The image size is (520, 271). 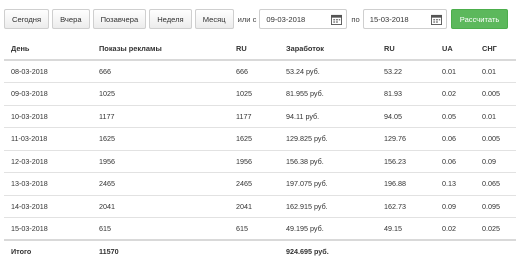 I want to click on cell-impressions-ru: 1625, so click(x=254, y=138).